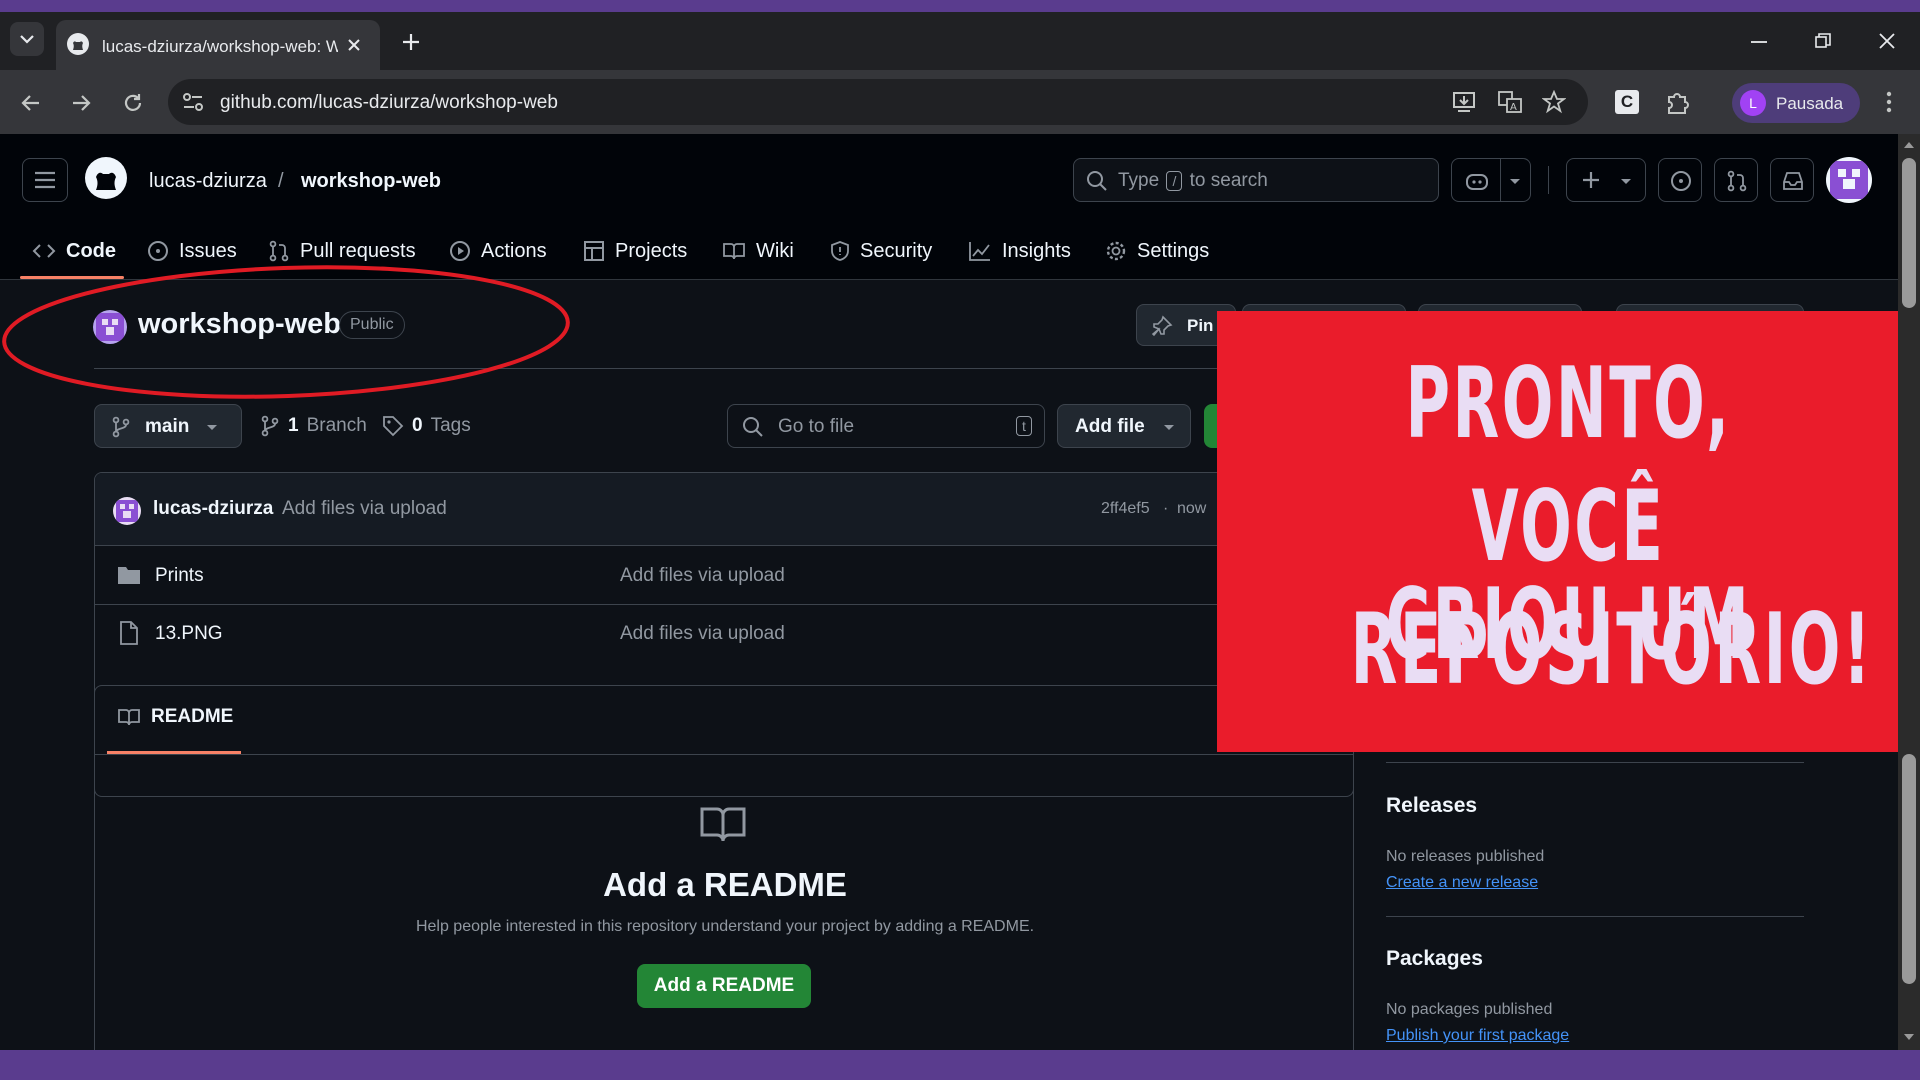  Describe the element at coordinates (106, 178) in the screenshot. I see `github-logo-icon` at that location.